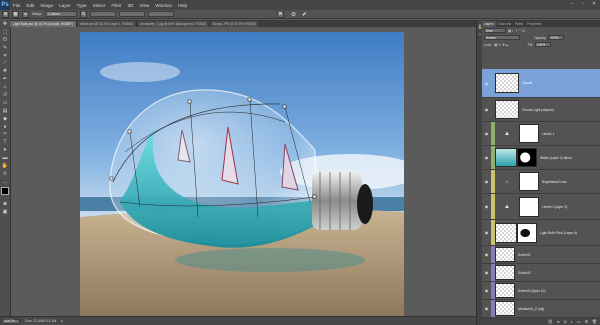  Describe the element at coordinates (62, 321) in the screenshot. I see `status-menu-arrow-icon: ▸` at that location.